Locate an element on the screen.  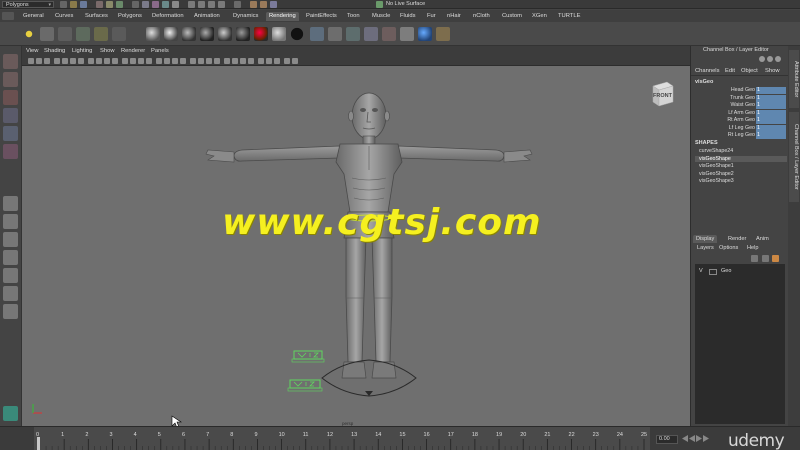
blinn-sphere-icon is located at coordinates (171, 34).